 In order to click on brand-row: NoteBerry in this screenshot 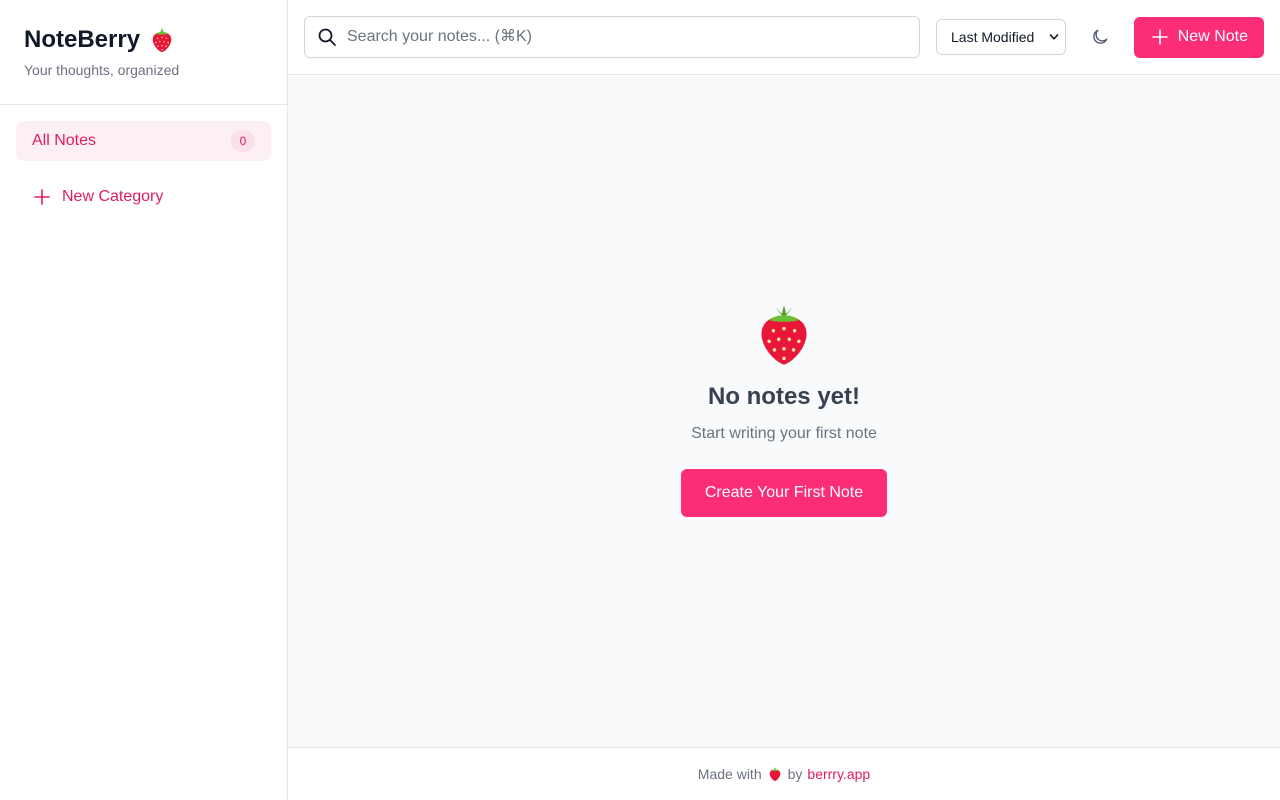, I will do `click(143, 40)`.